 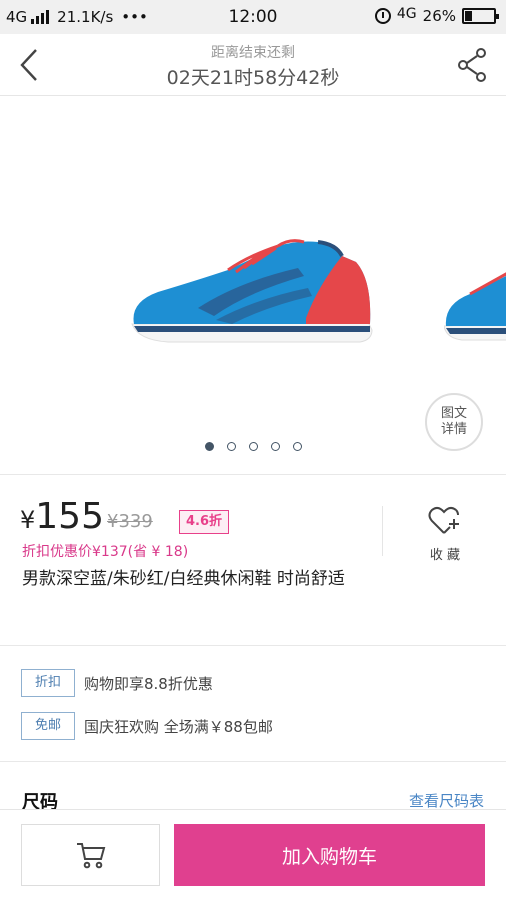 I want to click on status-bar: 4G 21.1K/s ••• 12:00 4G 26%, so click(x=253, y=17).